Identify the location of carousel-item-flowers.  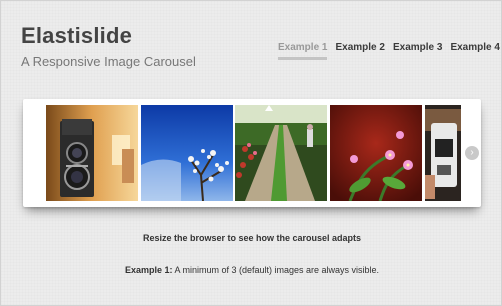
(376, 153).